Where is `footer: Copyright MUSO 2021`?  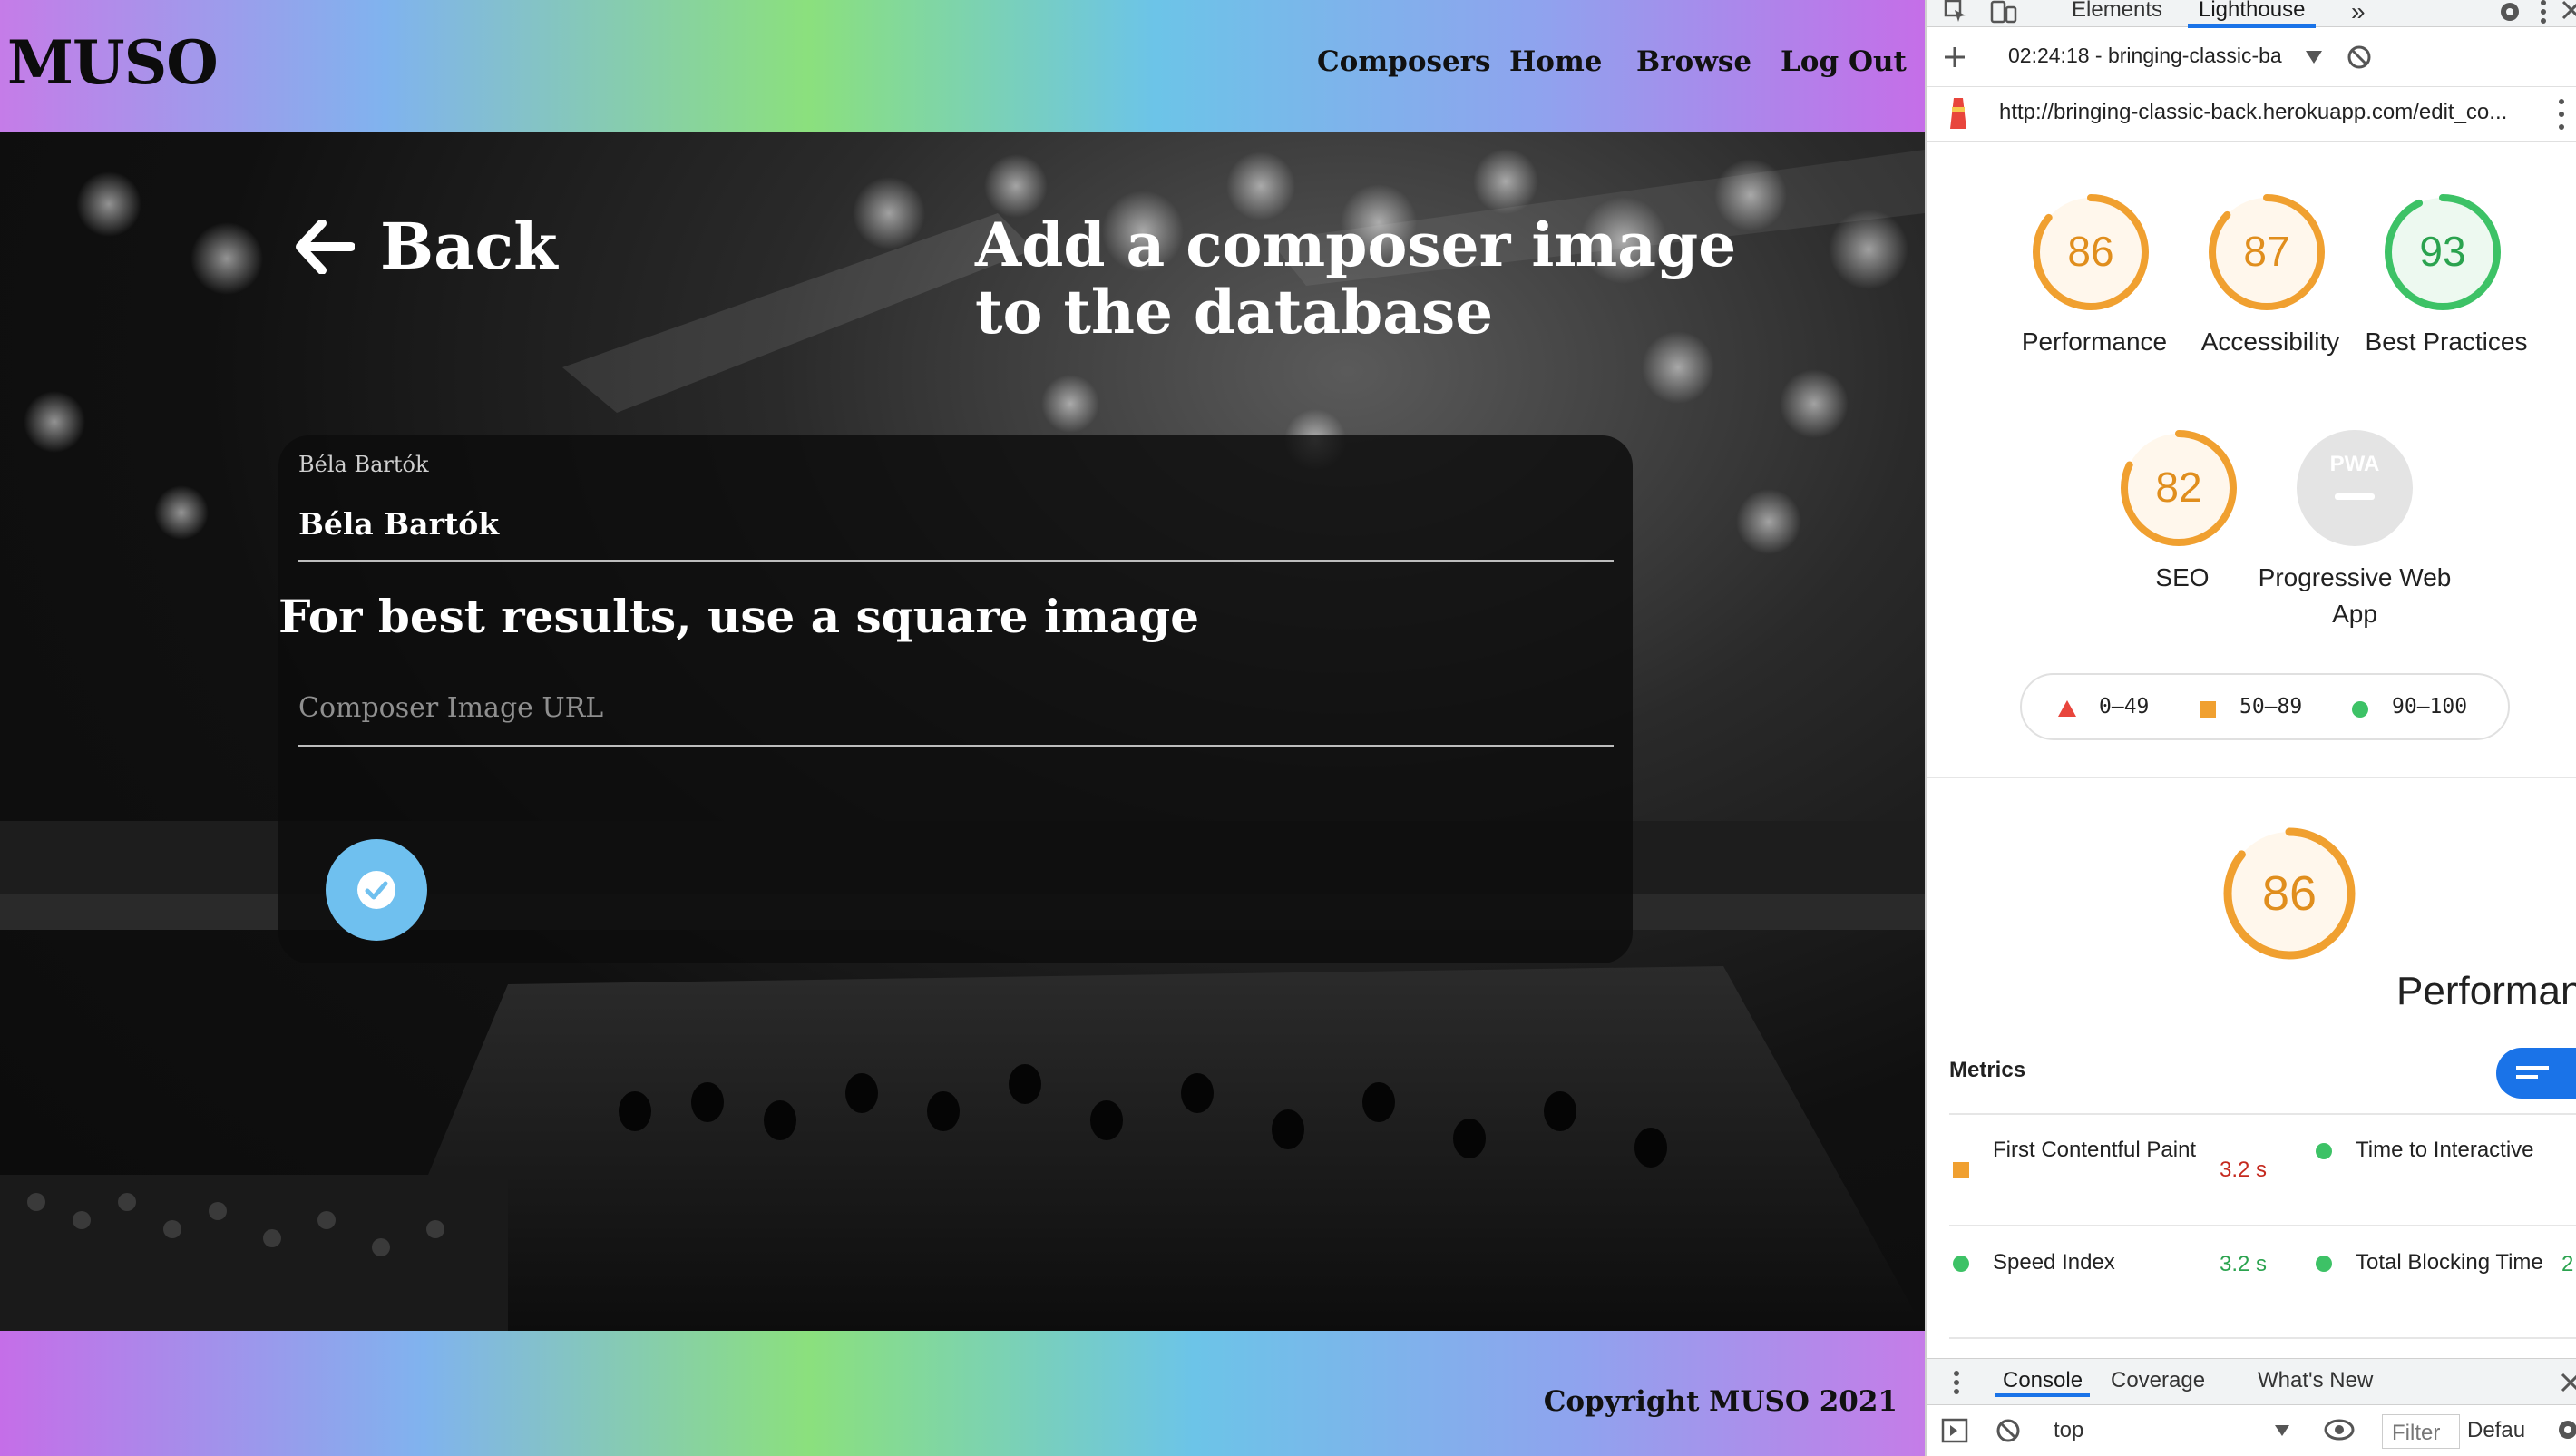
footer: Copyright MUSO 2021 is located at coordinates (962, 1394).